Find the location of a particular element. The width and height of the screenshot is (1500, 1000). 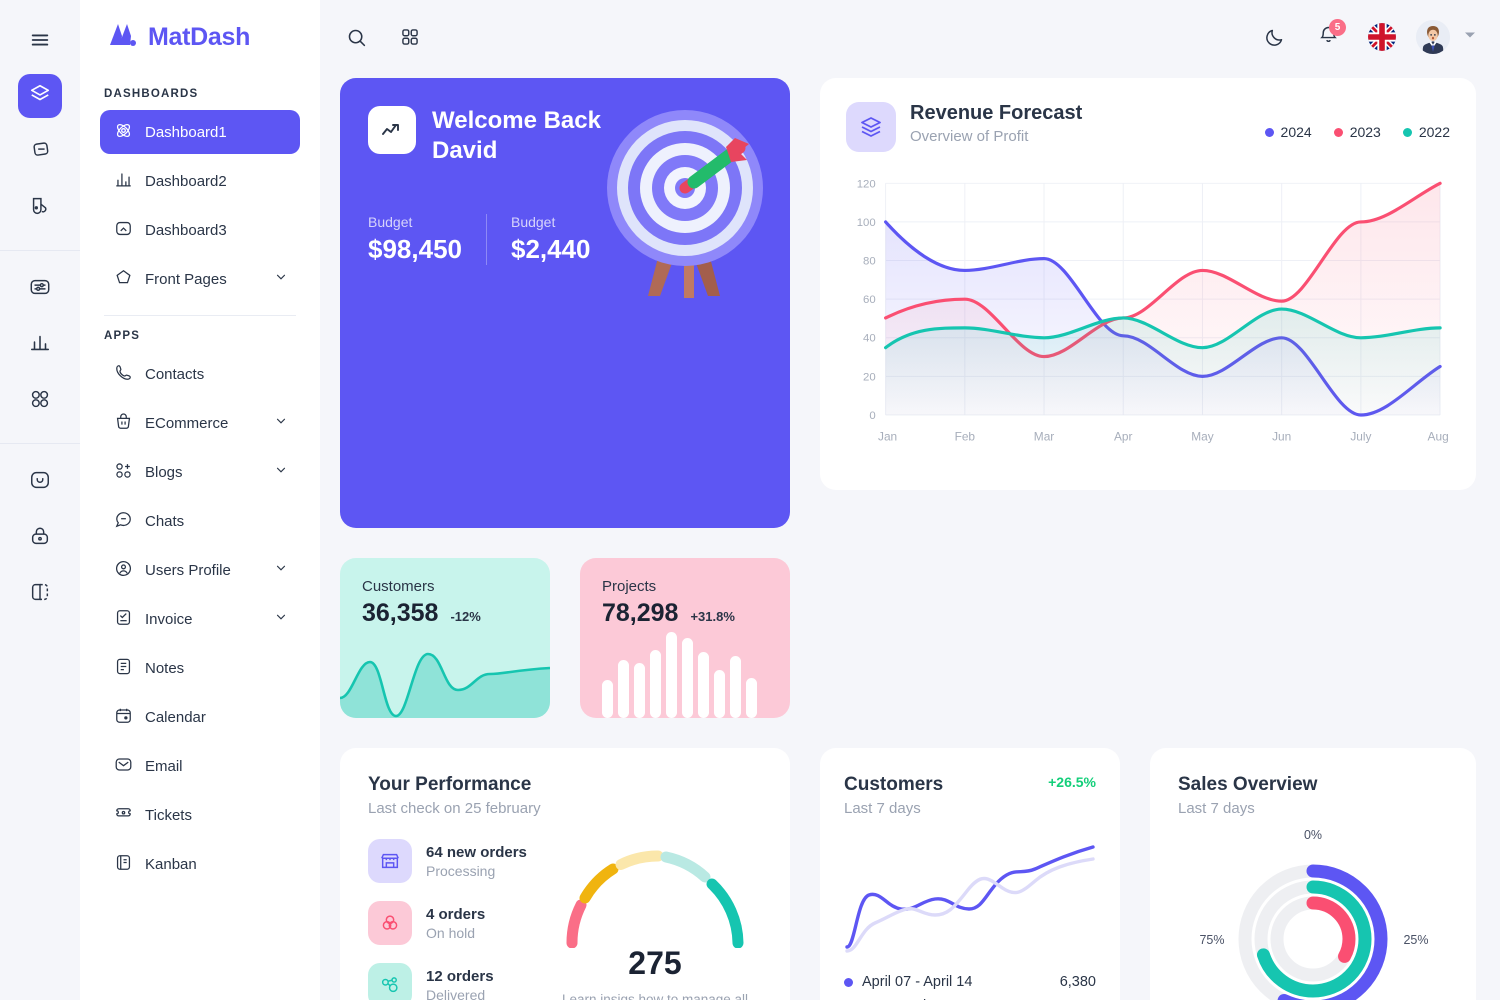

window-arrow-icon is located at coordinates (123, 230).